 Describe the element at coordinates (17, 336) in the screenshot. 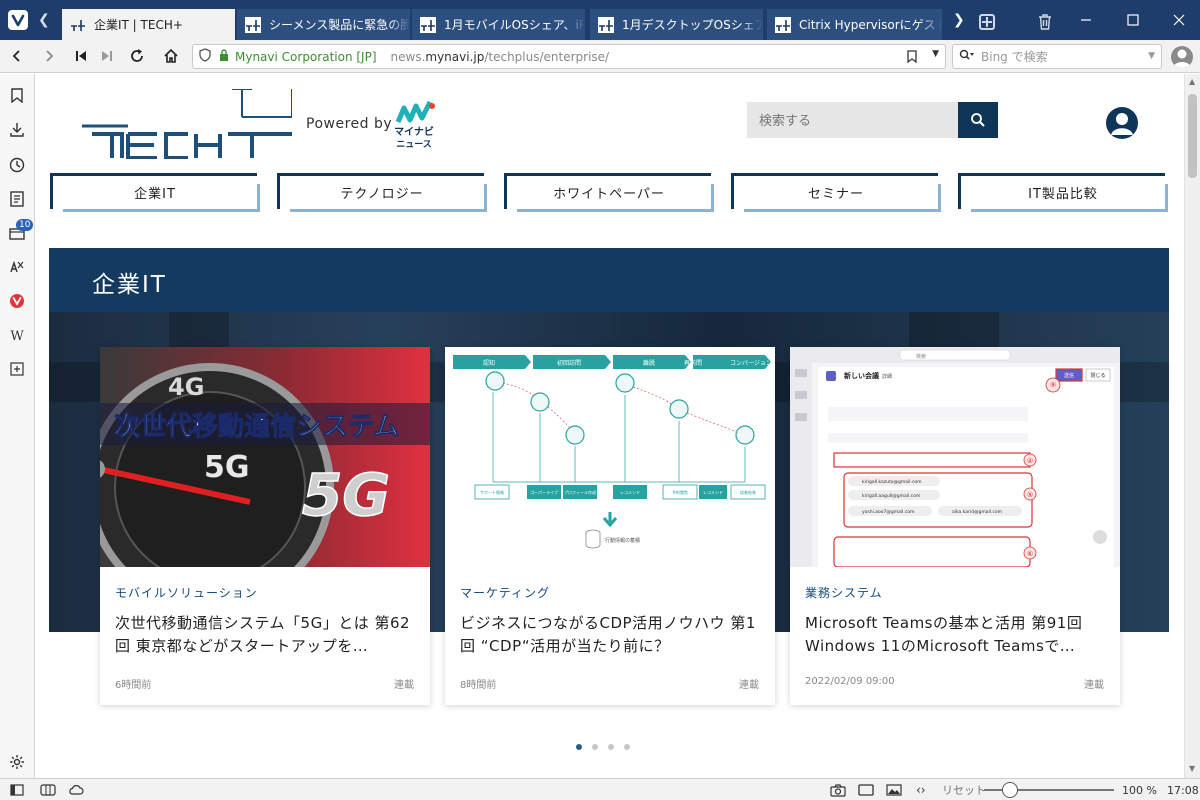

I see `wikipedia-icon: W` at that location.